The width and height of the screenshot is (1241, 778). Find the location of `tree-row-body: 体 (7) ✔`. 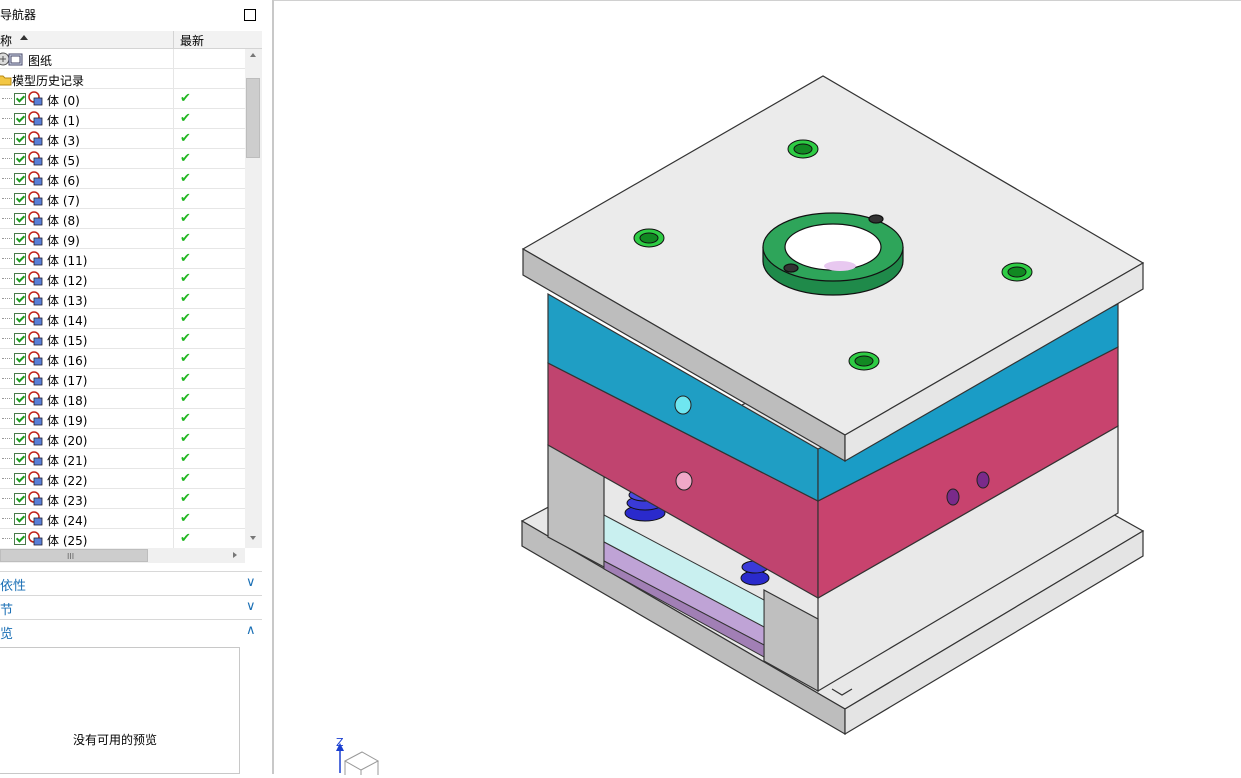

tree-row-body: 体 (7) ✔ is located at coordinates (122, 199).